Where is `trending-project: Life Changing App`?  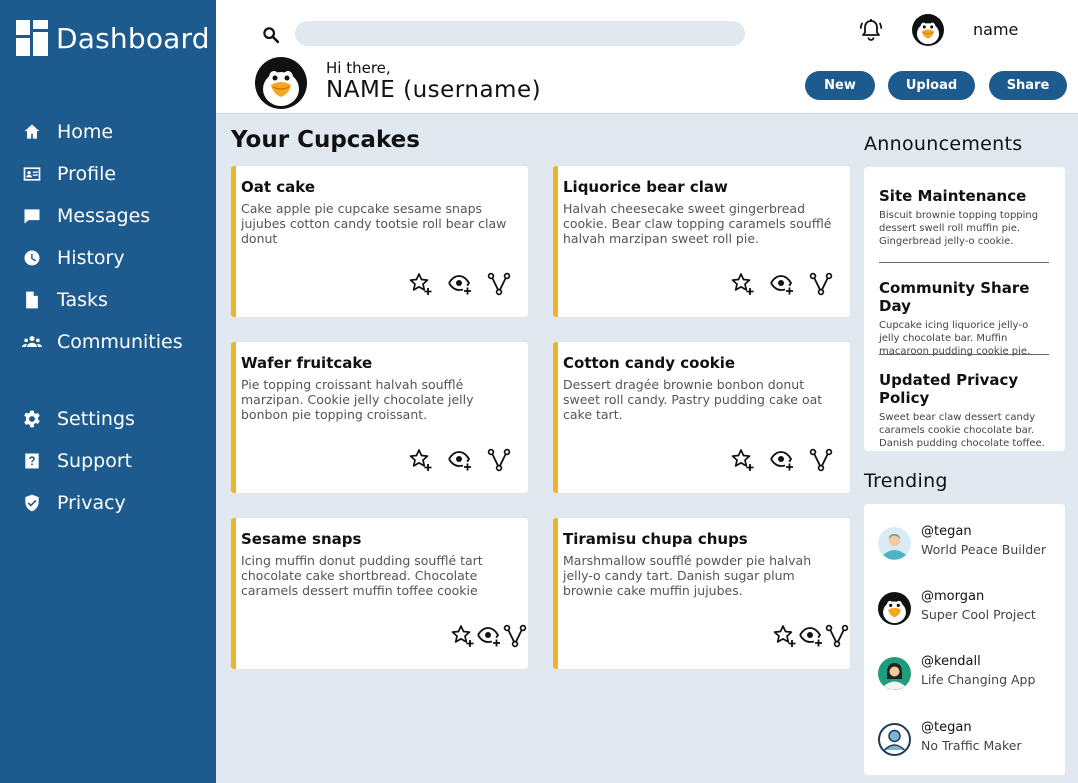
trending-project: Life Changing App is located at coordinates (978, 679).